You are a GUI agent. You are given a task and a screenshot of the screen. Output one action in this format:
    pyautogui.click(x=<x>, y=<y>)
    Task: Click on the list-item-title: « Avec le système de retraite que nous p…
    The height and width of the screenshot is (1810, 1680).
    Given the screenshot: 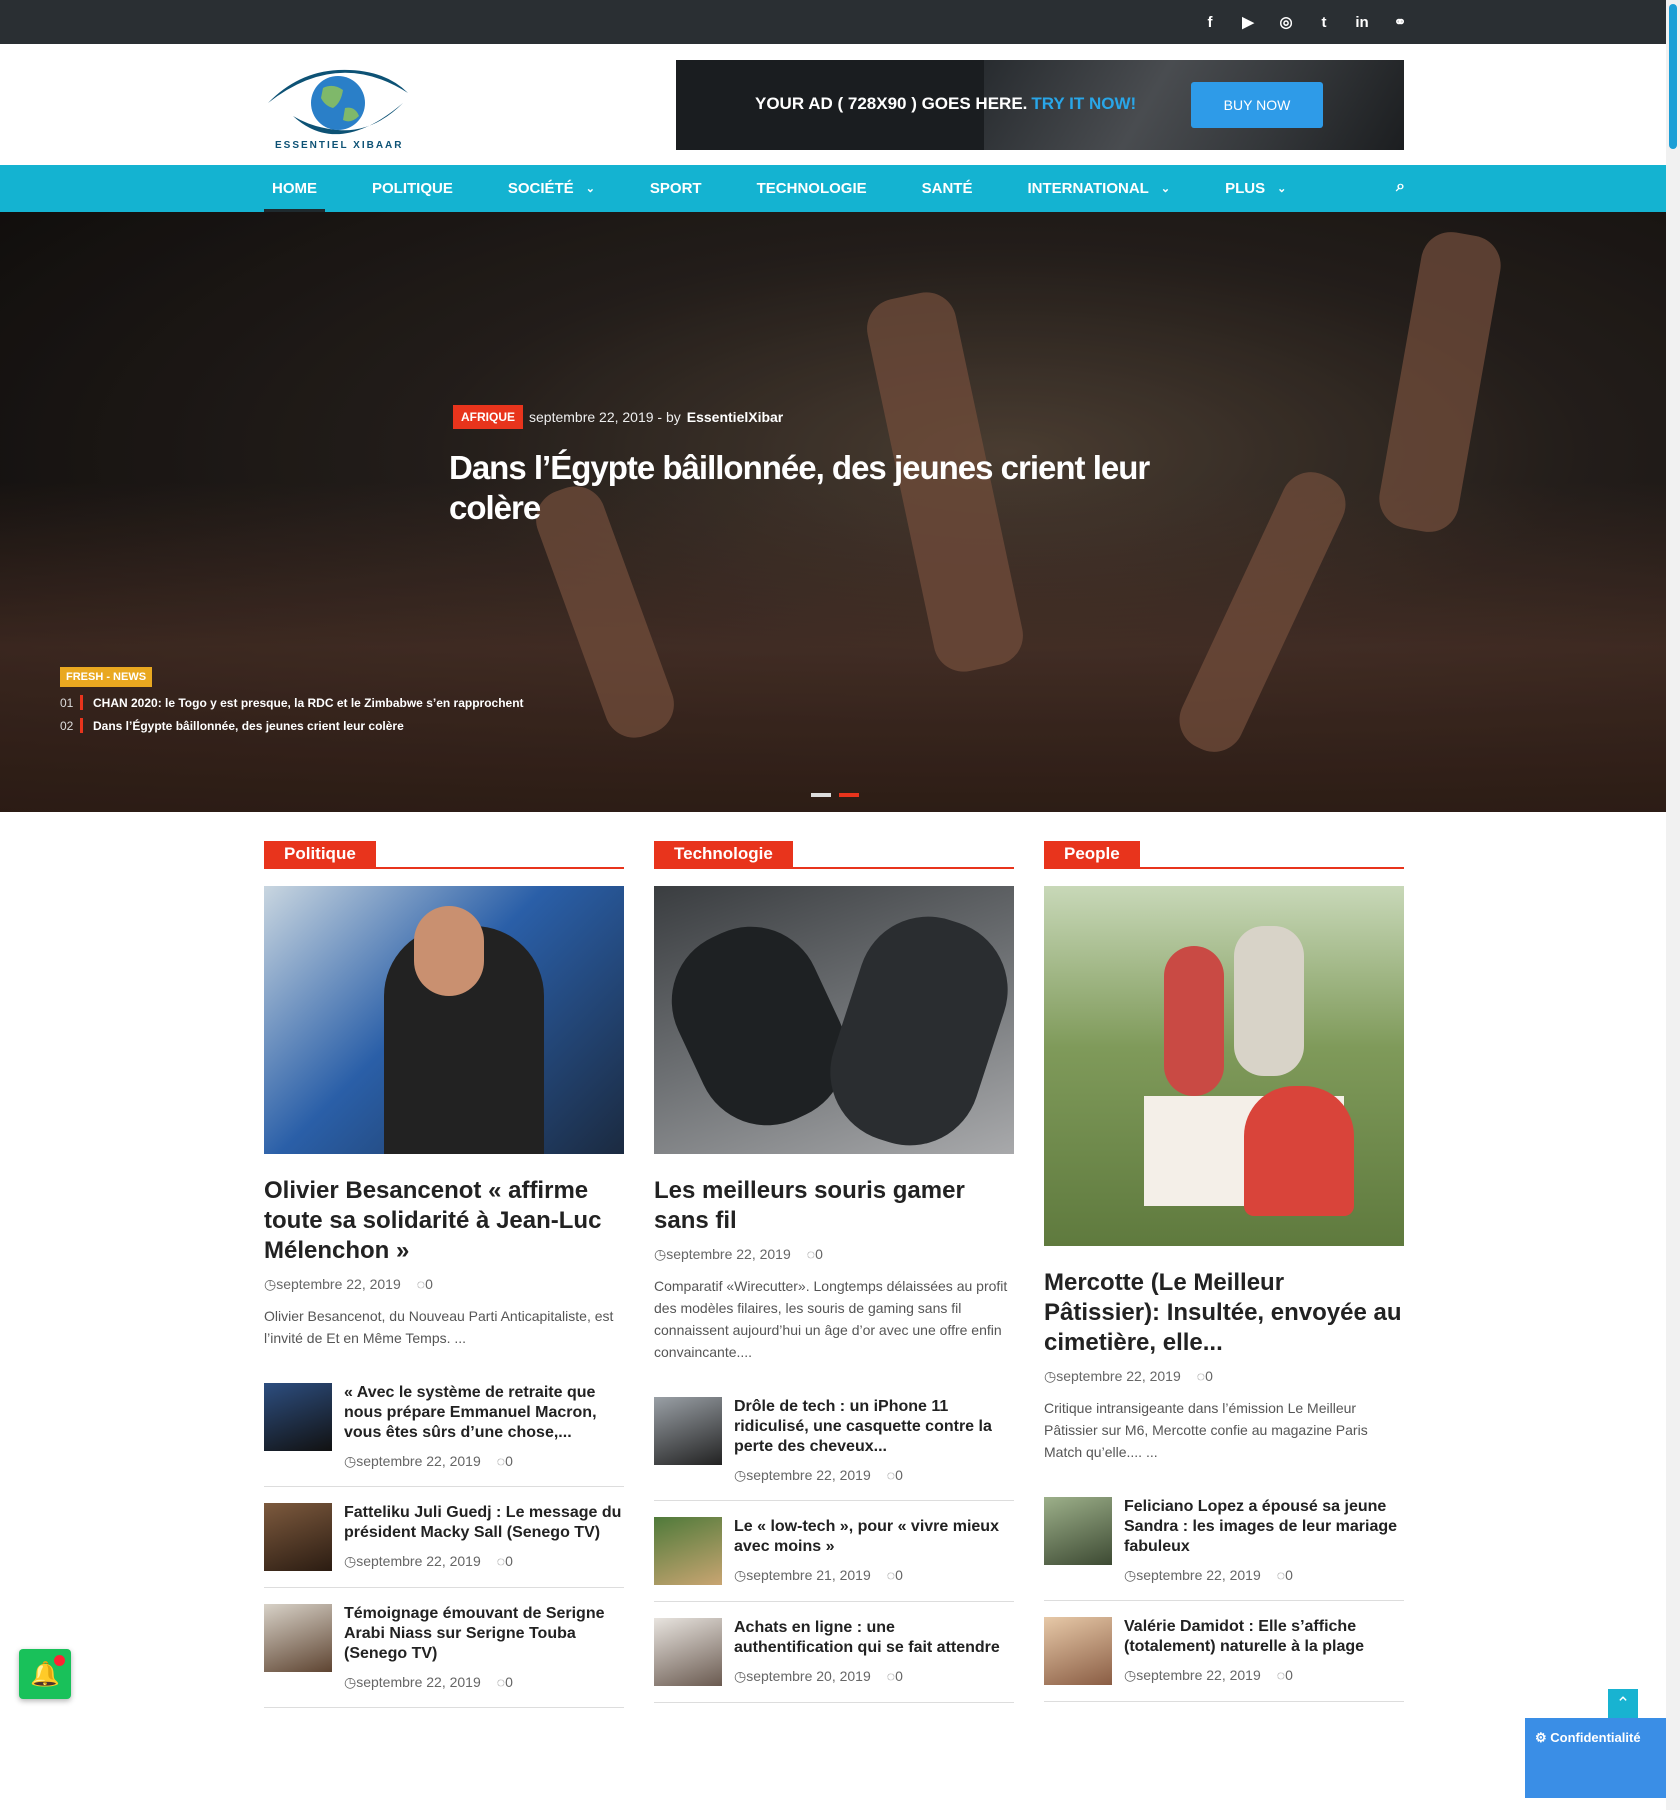 What is the action you would take?
    pyautogui.click(x=484, y=1413)
    